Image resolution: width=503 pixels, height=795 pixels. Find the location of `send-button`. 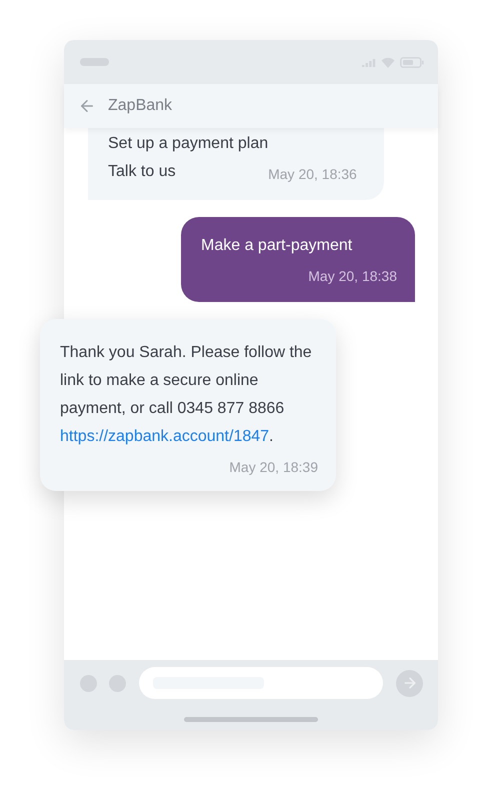

send-button is located at coordinates (409, 683).